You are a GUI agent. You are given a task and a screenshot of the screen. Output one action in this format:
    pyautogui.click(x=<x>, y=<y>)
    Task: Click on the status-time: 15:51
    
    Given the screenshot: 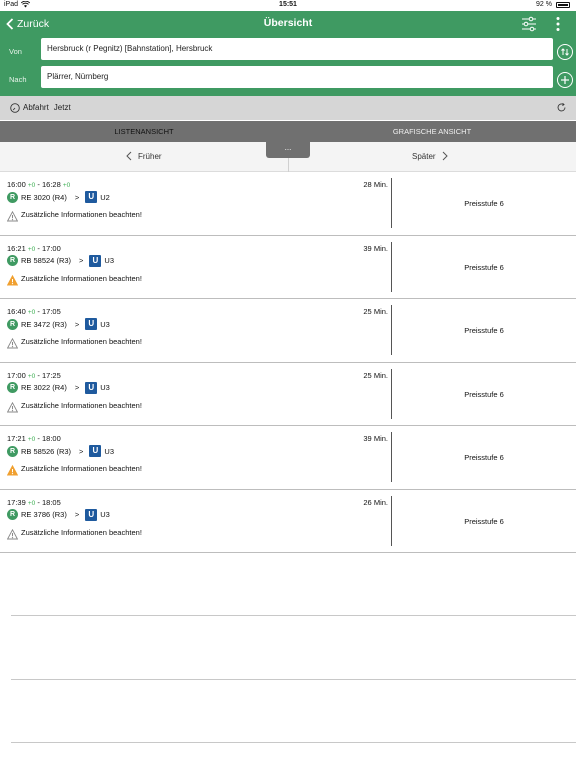 What is the action you would take?
    pyautogui.click(x=288, y=4)
    